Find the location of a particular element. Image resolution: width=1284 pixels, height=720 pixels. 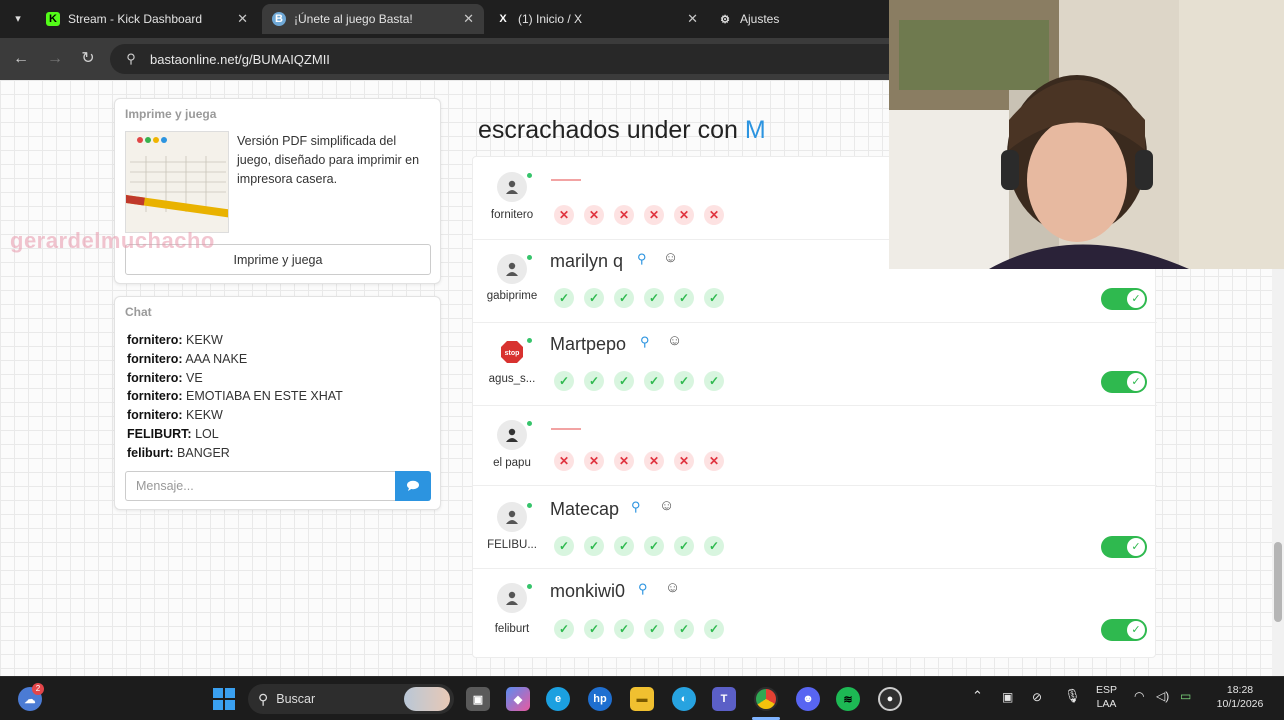

volume-icon: ◁) is located at coordinates (1162, 696).